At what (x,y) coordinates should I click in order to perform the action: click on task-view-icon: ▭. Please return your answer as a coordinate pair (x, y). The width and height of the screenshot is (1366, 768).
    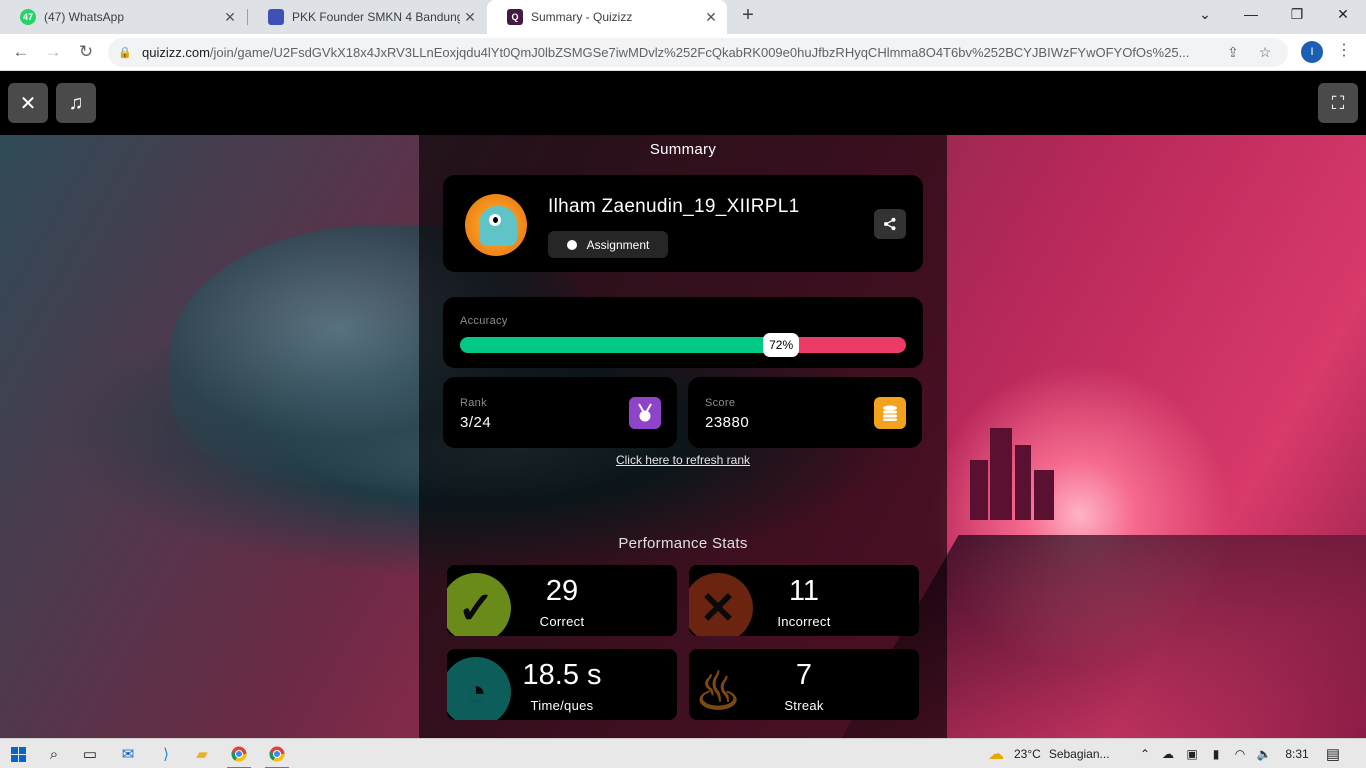
    Looking at the image, I should click on (90, 753).